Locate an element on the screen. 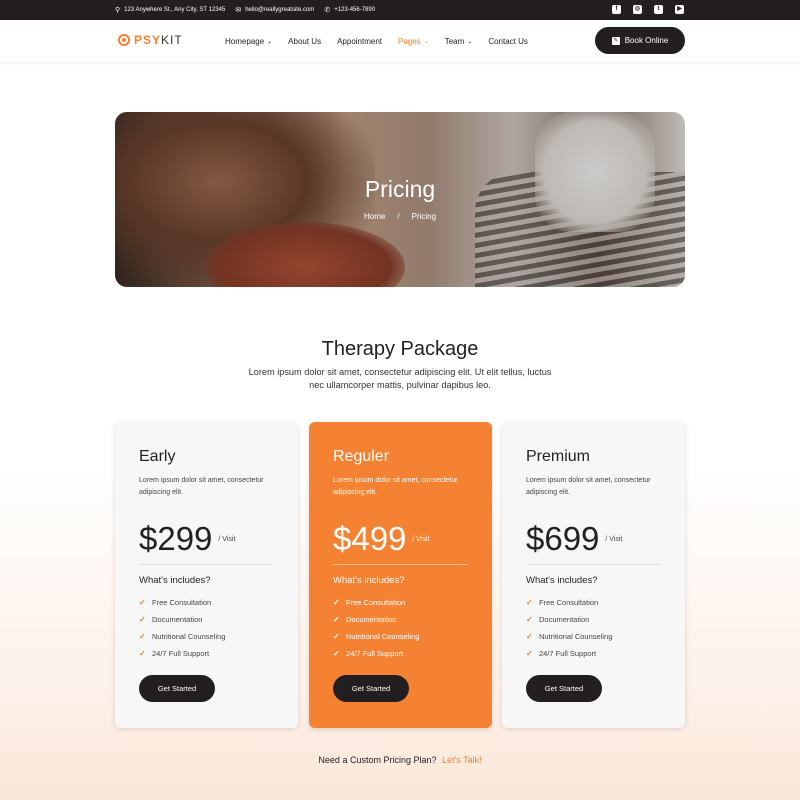 The image size is (800, 800). section-title: Therapy Package is located at coordinates (400, 349).